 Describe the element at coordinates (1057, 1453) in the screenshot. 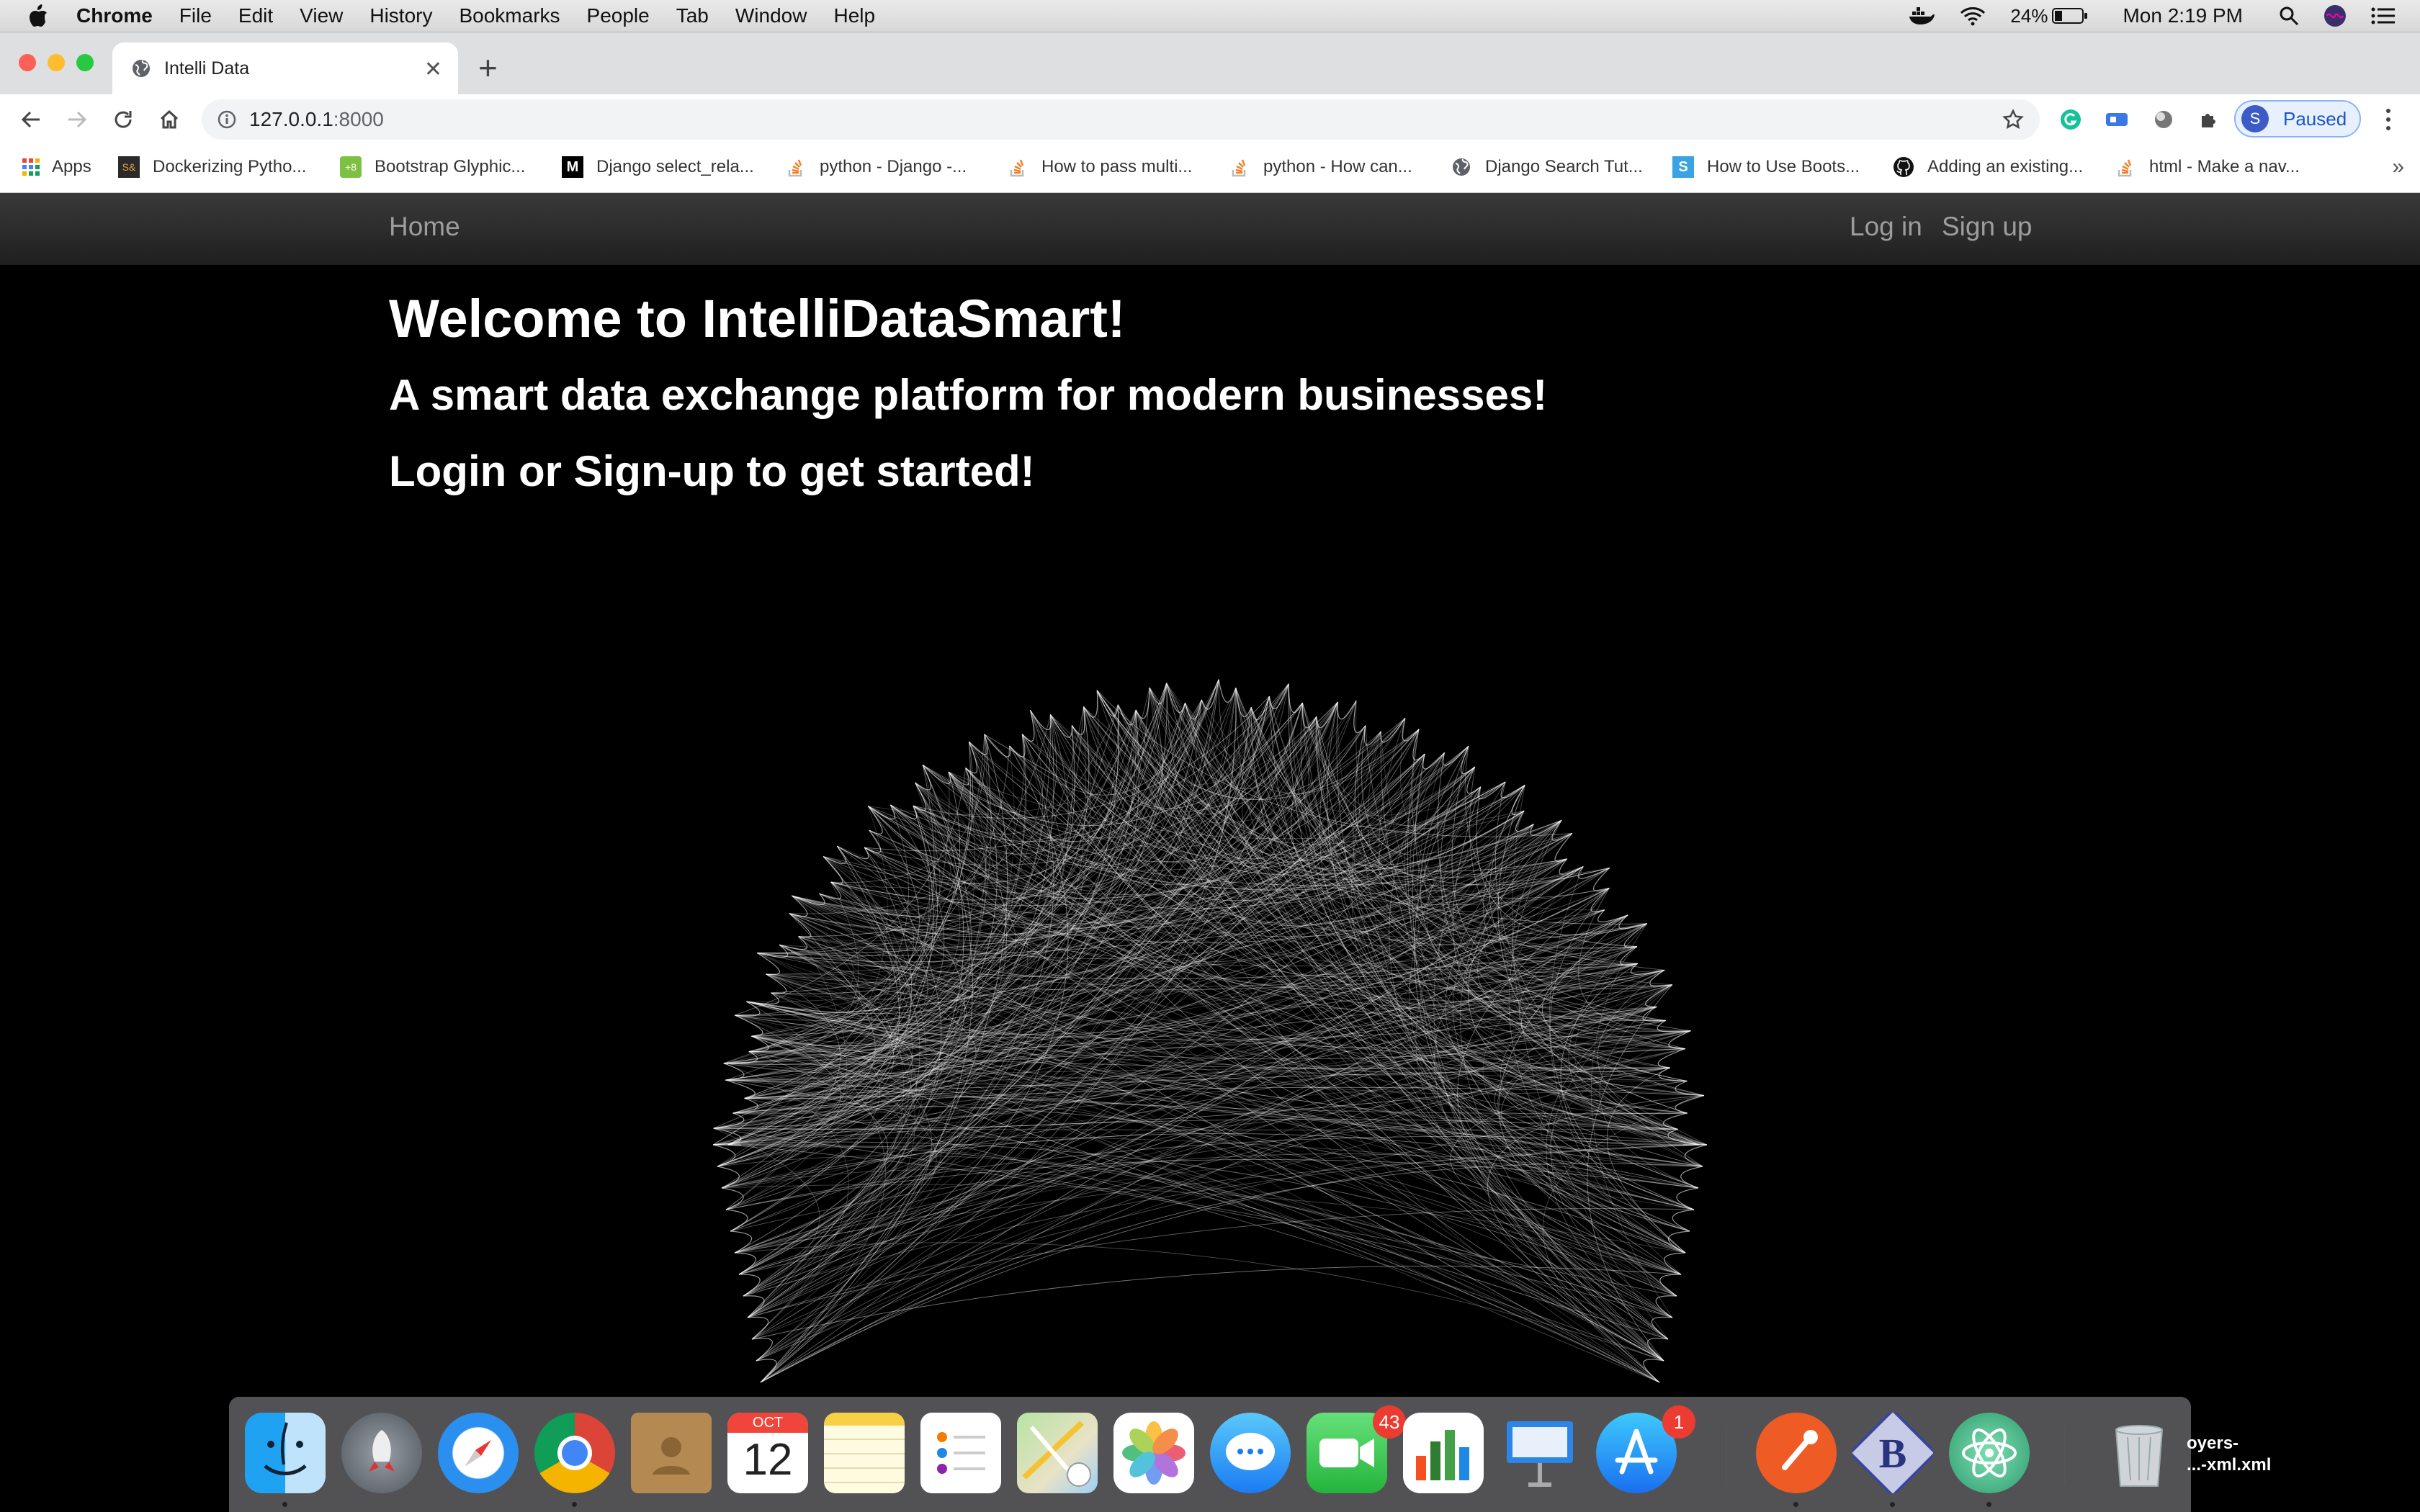

I see `maps-icon` at that location.